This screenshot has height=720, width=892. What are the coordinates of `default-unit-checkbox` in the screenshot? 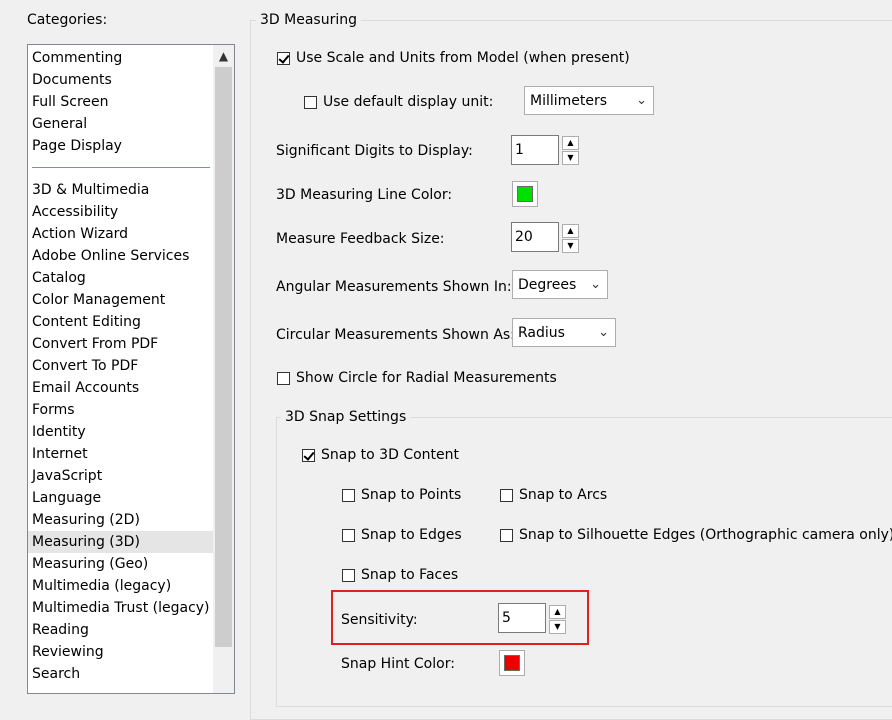 It's located at (310, 102).